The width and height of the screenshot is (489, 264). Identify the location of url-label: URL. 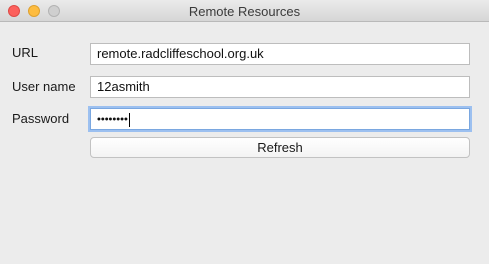
(25, 52).